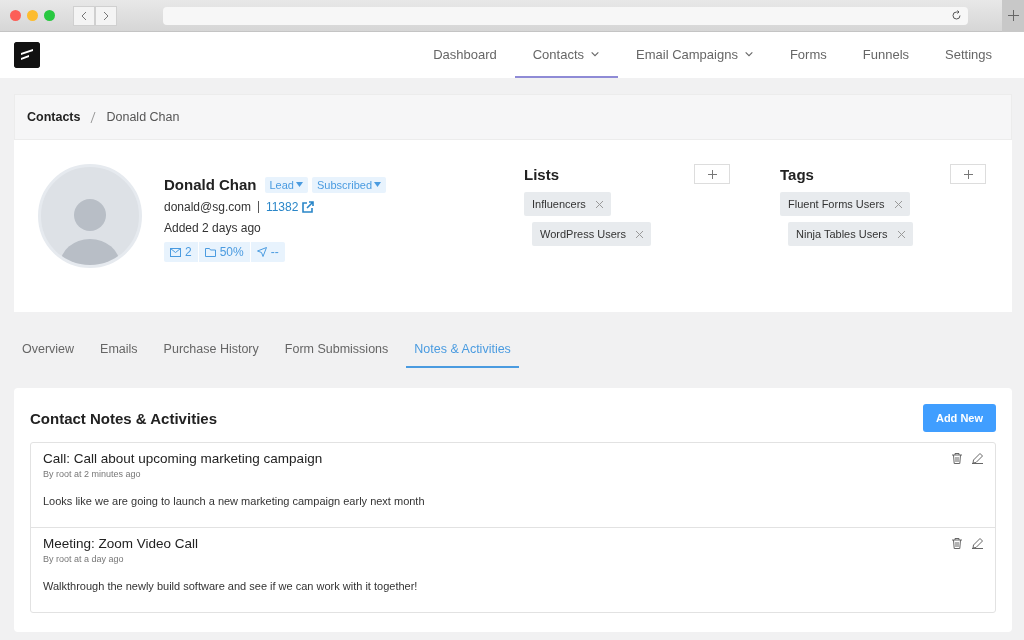  I want to click on tab: Overview, so click(48, 350).